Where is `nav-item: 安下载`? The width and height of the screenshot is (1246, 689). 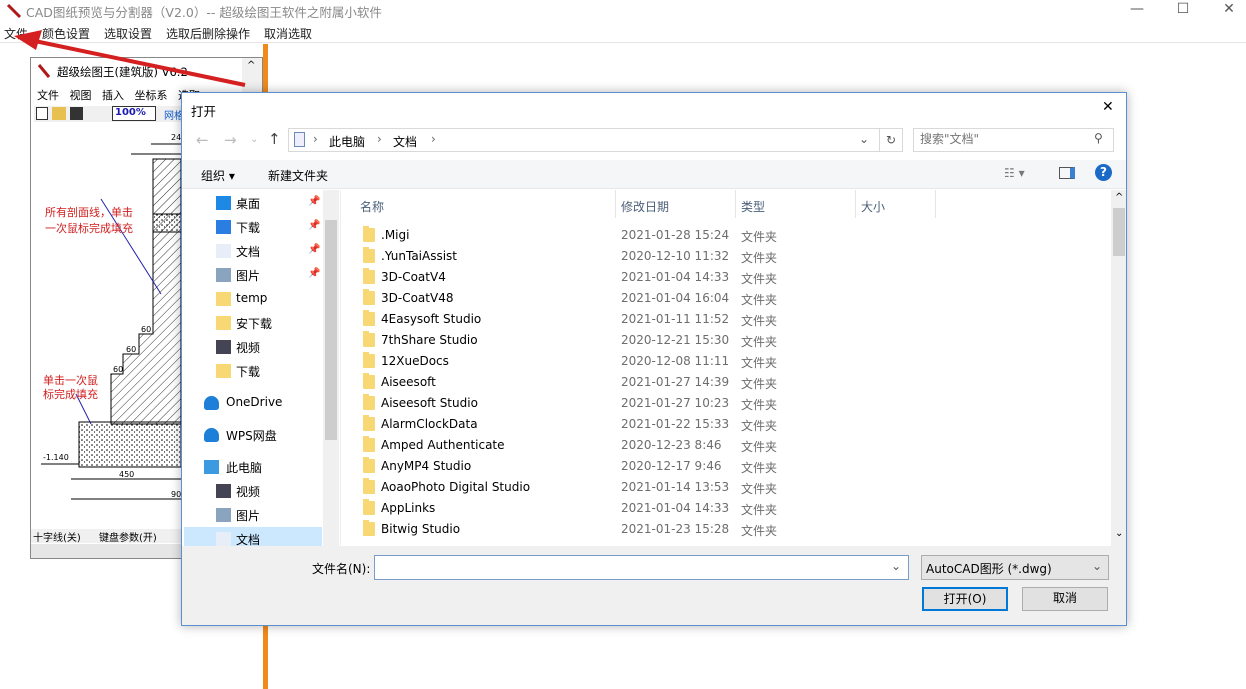
nav-item: 安下载 is located at coordinates (253, 323).